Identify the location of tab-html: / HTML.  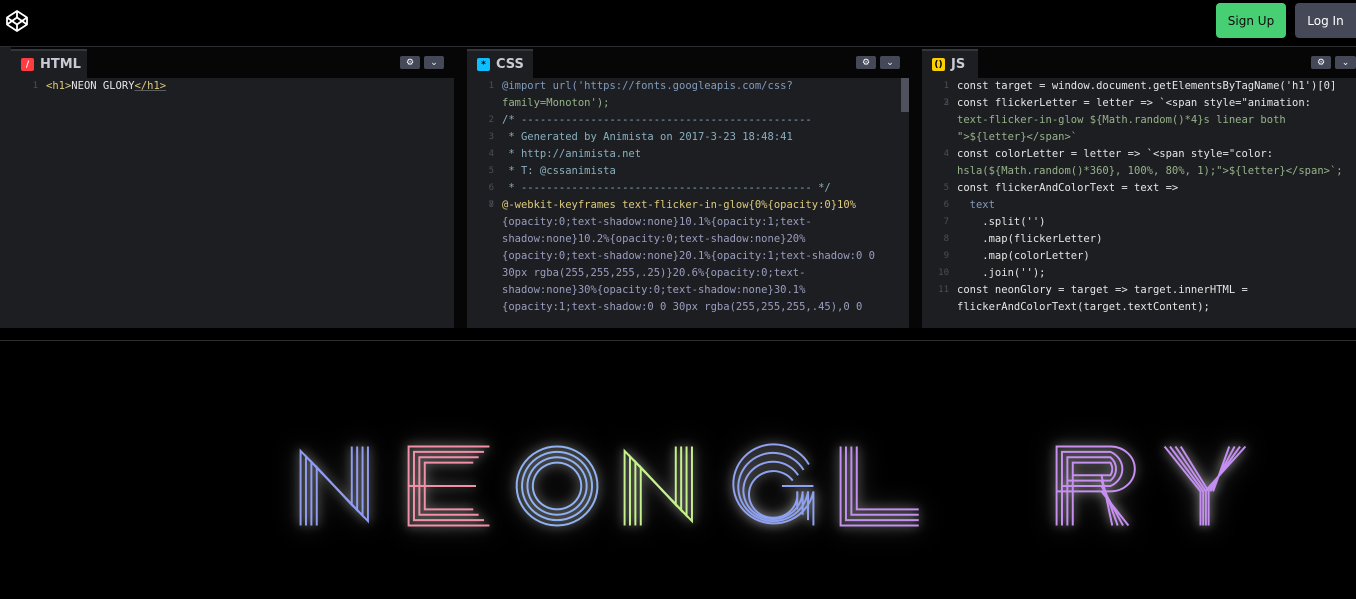
(49, 63).